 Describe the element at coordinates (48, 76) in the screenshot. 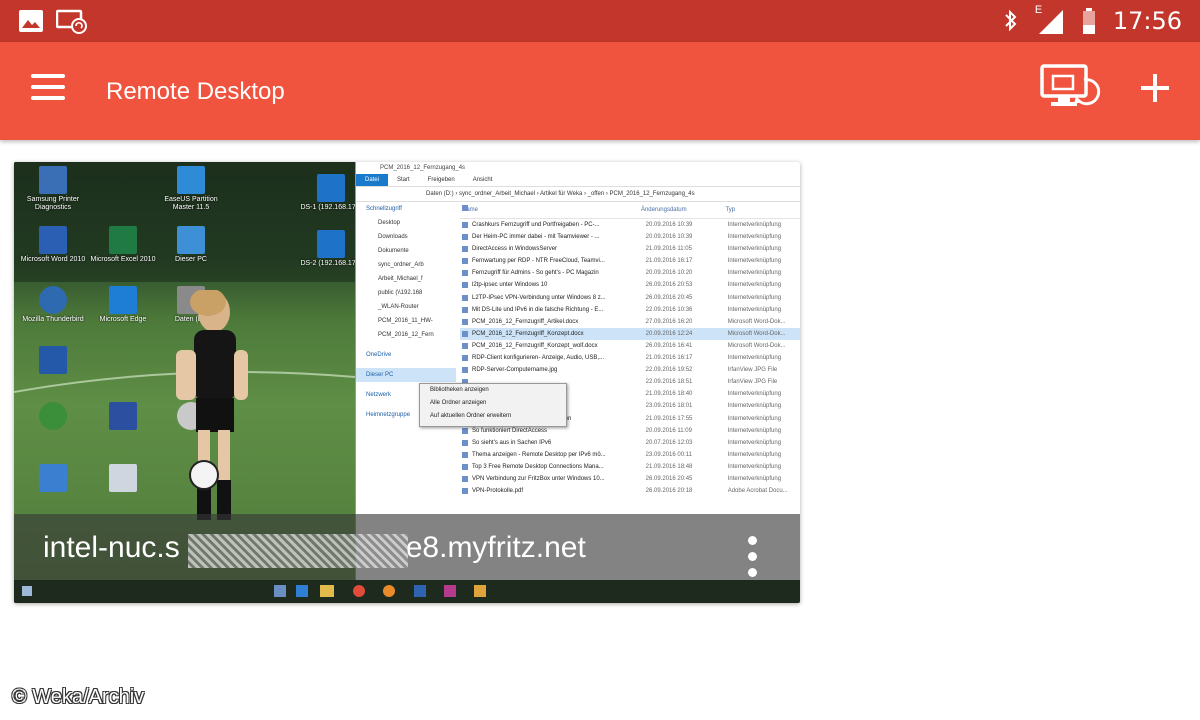

I see `menu-icon` at that location.